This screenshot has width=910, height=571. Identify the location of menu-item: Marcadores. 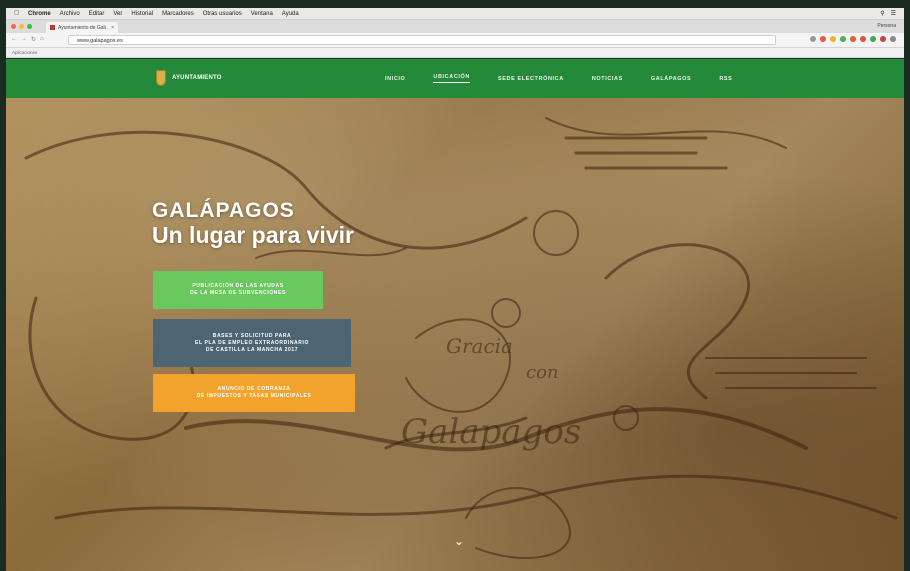
(178, 14).